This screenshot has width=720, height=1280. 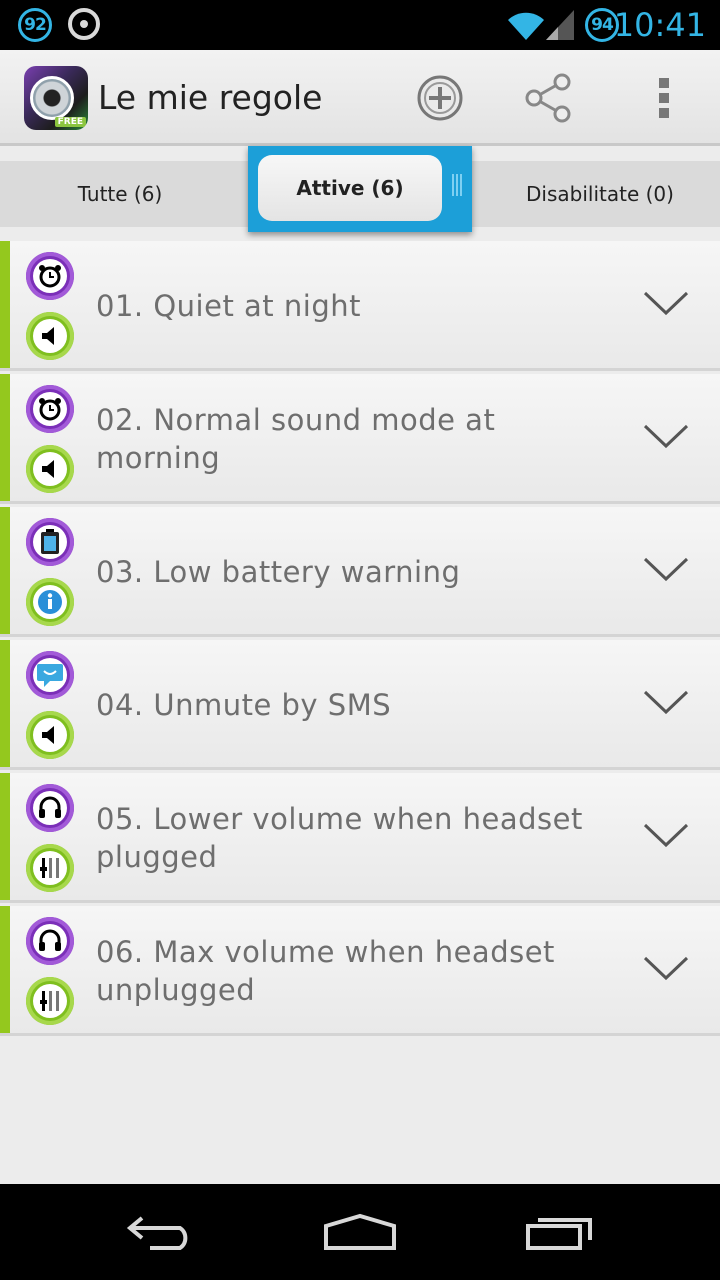 I want to click on info-icon, so click(x=50, y=602).